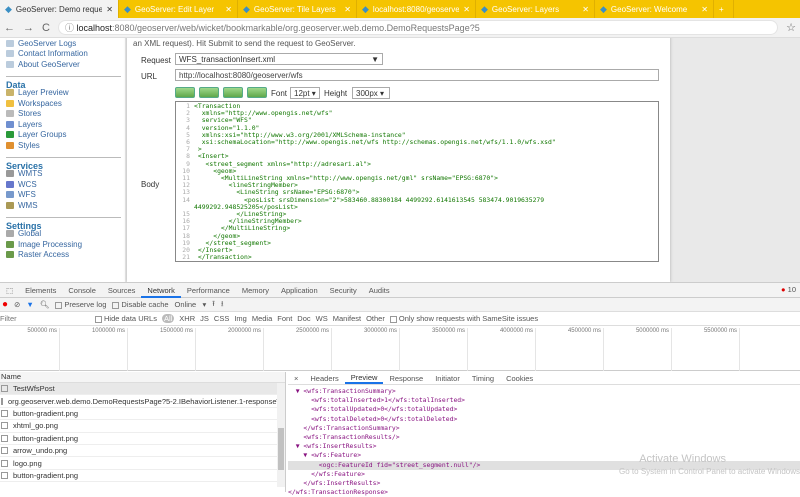 The width and height of the screenshot is (800, 497). What do you see at coordinates (305, 93) in the screenshot?
I see `font-select: 12pt ▾` at bounding box center [305, 93].